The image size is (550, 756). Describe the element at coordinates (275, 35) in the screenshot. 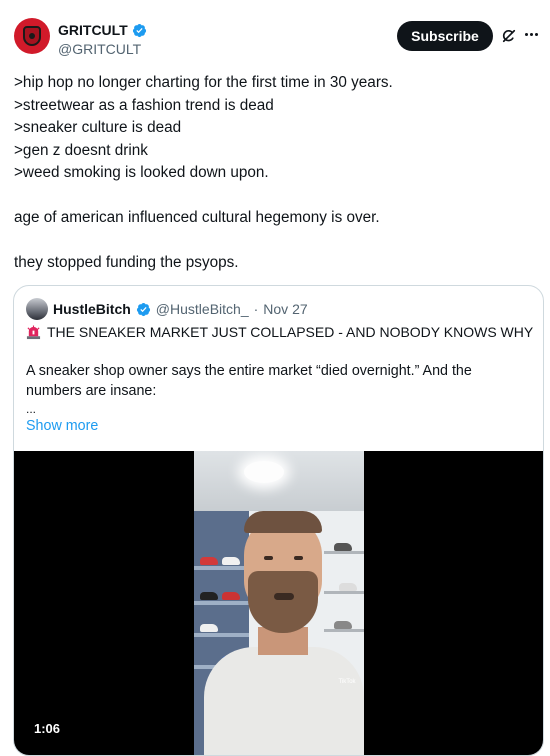

I see `tweet-header: GRITCULT @GRITCULT Subscribe` at that location.